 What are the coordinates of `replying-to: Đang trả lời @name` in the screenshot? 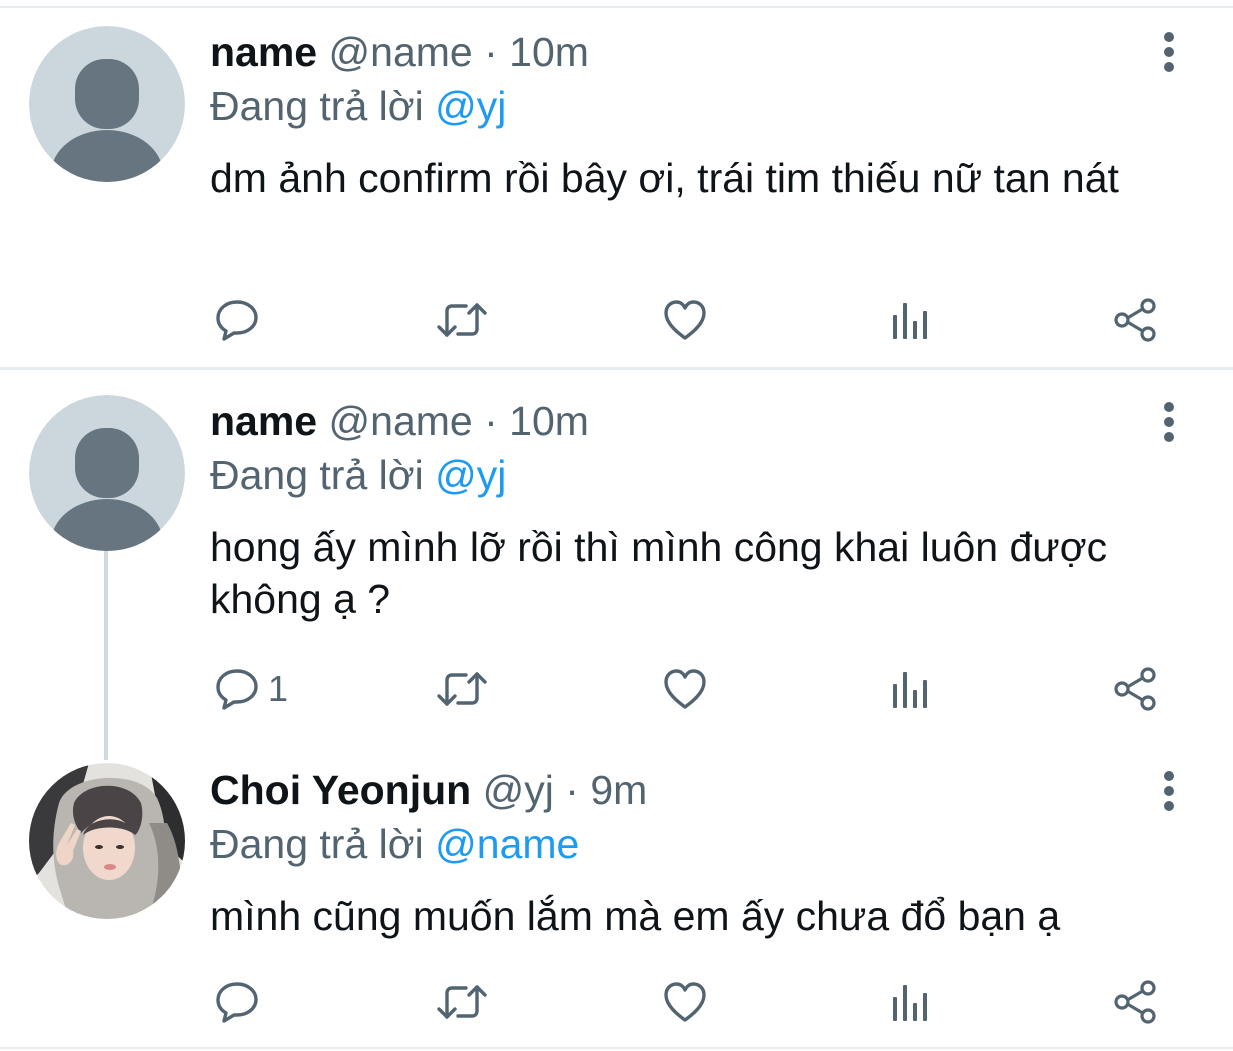 It's located at (394, 844).